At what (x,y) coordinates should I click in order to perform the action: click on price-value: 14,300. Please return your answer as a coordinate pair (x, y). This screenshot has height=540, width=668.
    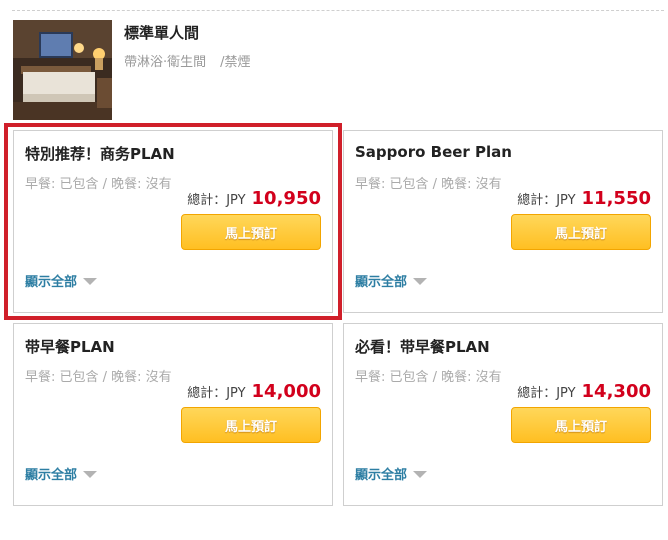
    Looking at the image, I should click on (616, 391).